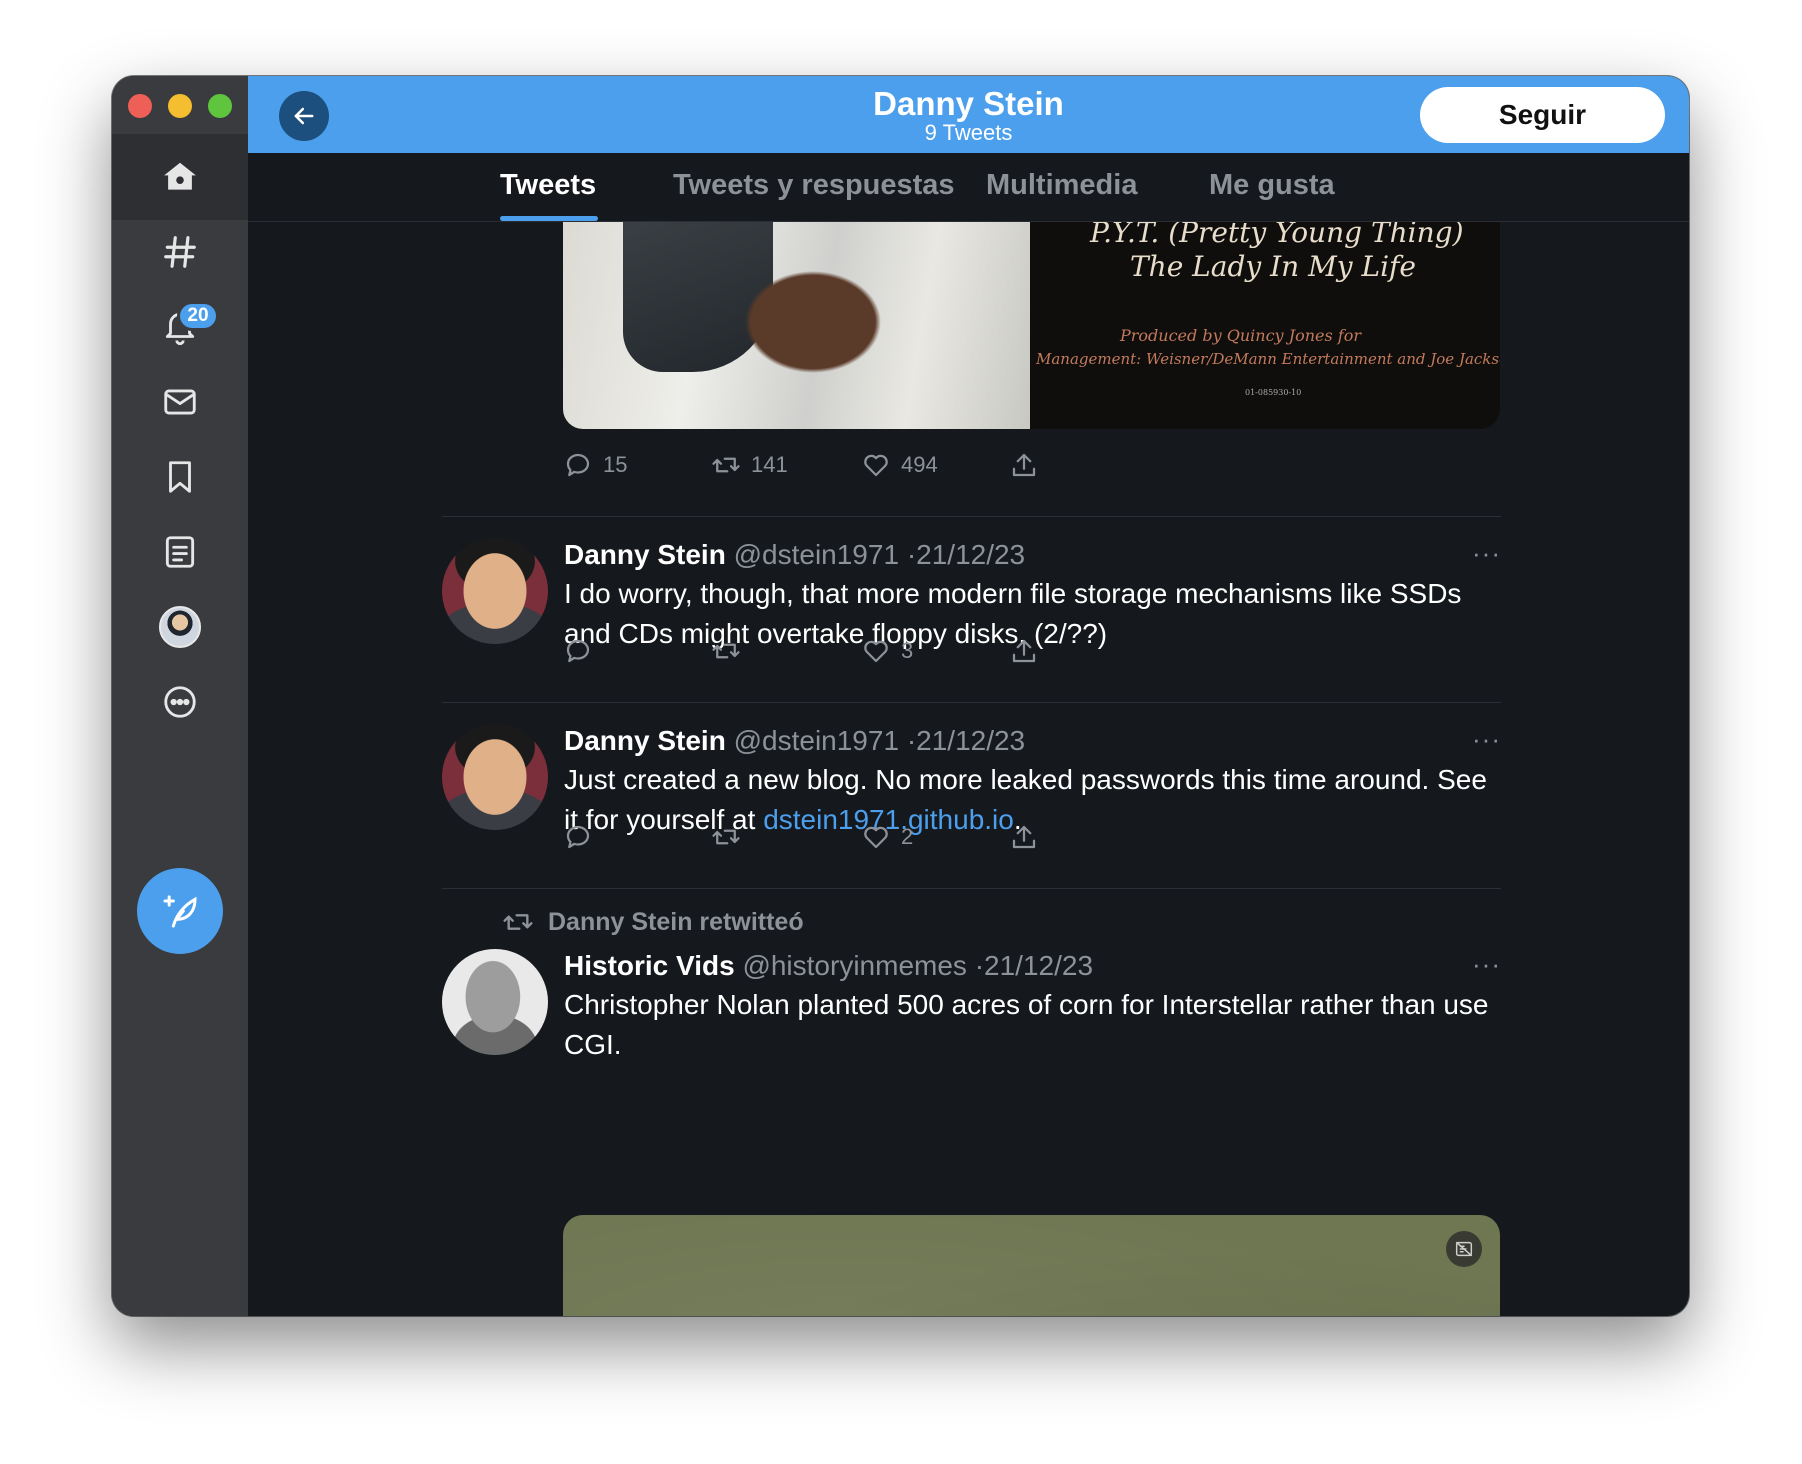 Image resolution: width=1802 pixels, height=1464 pixels. I want to click on hashtag-icon, so click(180, 252).